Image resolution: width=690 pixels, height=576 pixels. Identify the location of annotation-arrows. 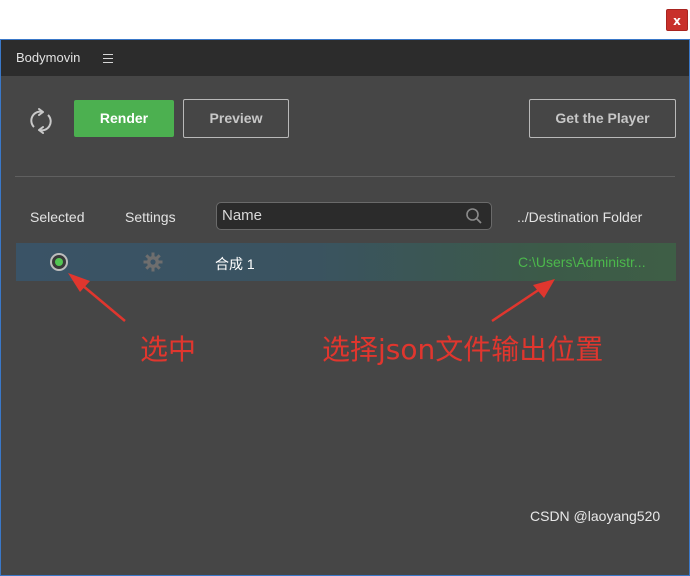
(311, 298).